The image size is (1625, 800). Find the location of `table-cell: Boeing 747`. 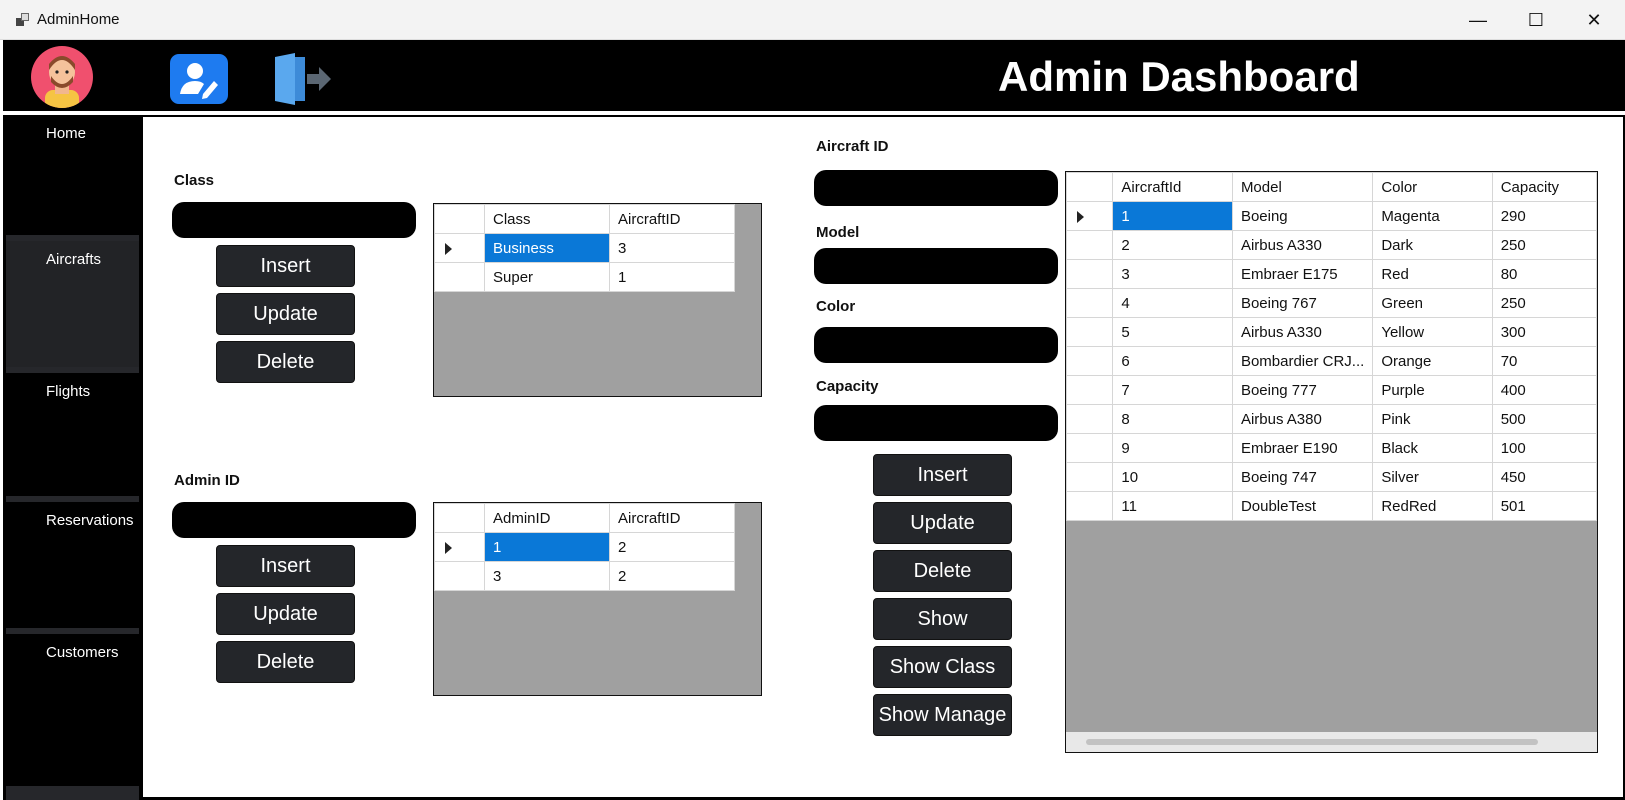

table-cell: Boeing 747 is located at coordinates (1302, 477).